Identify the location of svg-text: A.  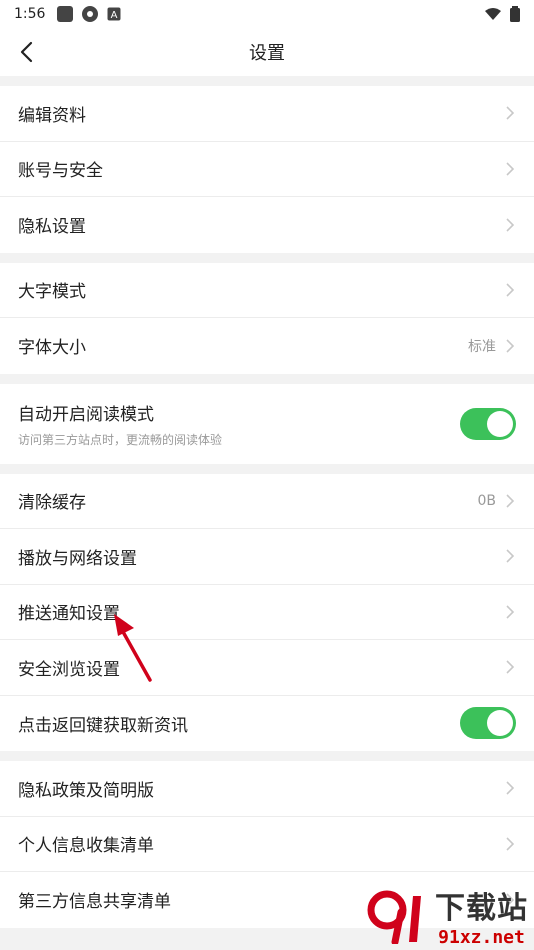
(114, 15).